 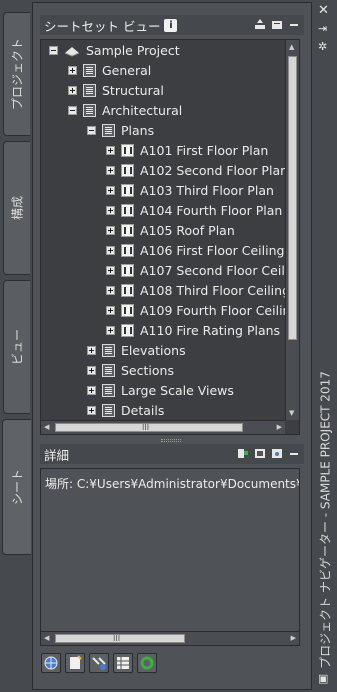 I want to click on tree-node: Details, so click(x=125, y=410).